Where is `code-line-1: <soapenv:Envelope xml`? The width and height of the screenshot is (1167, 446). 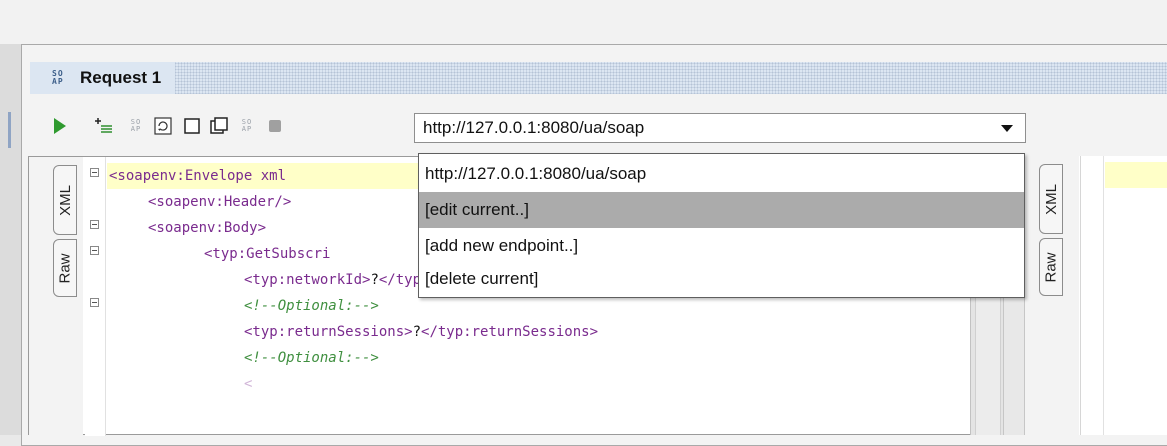 code-line-1: <soapenv:Envelope xml is located at coordinates (197, 176).